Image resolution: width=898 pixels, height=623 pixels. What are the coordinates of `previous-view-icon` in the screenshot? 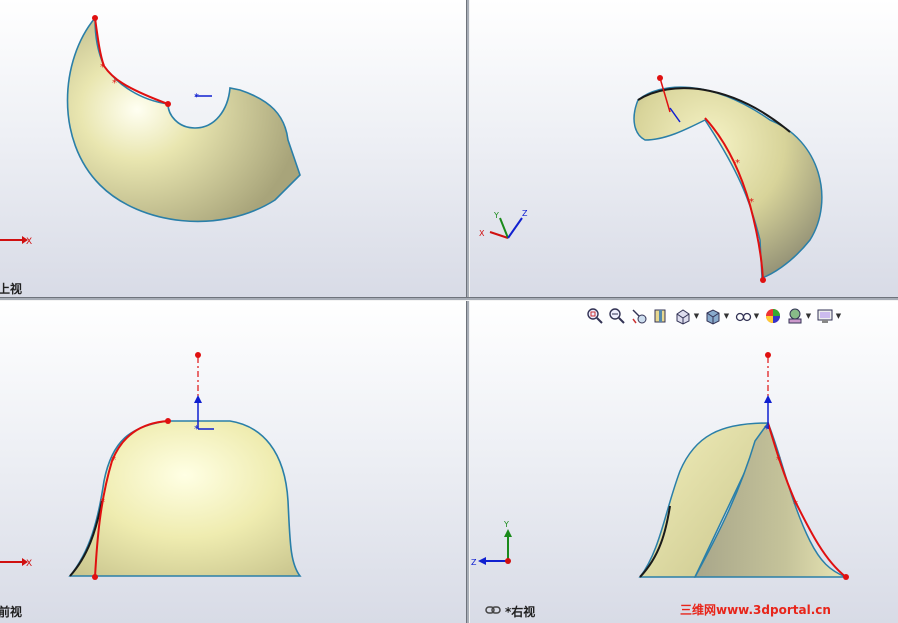 It's located at (639, 316).